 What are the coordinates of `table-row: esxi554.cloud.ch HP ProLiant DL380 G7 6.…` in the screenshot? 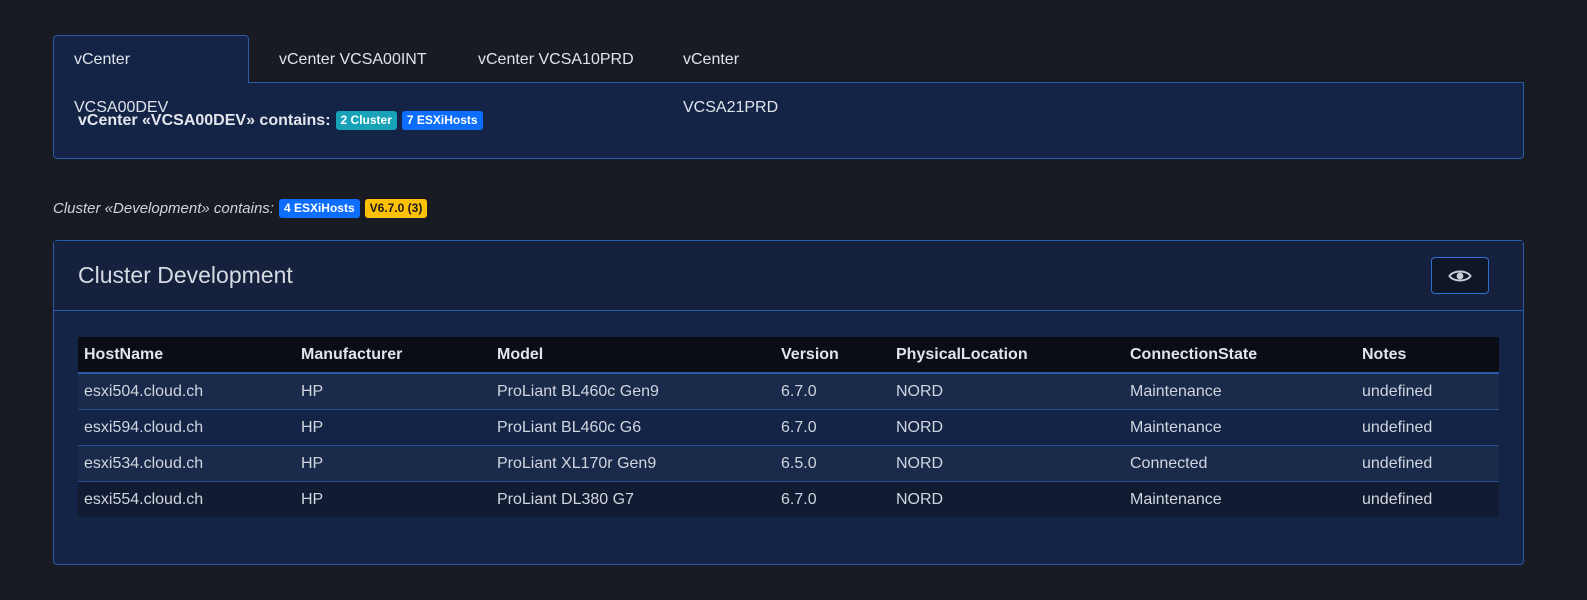 It's located at (788, 499).